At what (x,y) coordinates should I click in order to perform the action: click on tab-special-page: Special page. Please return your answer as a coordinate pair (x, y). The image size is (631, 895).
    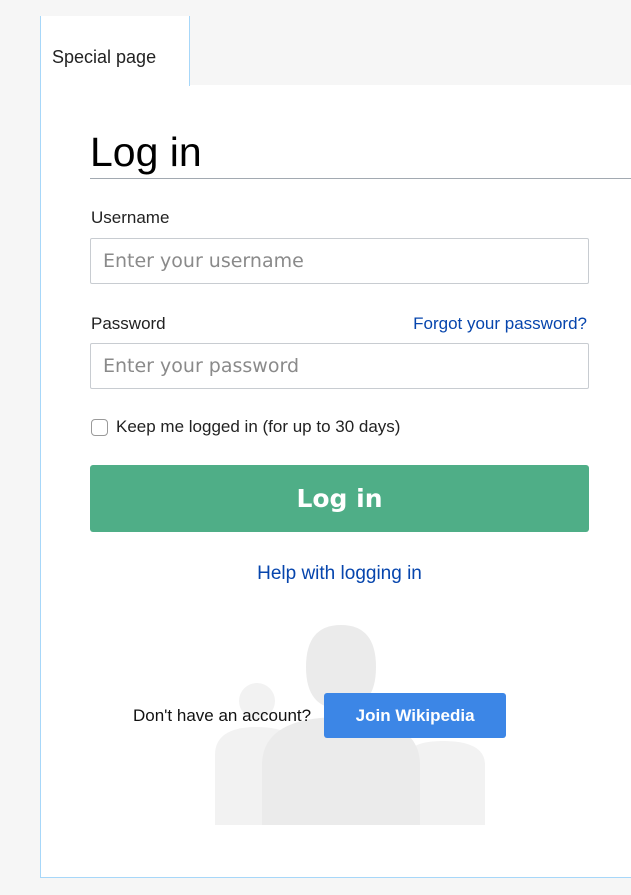
    Looking at the image, I should click on (115, 51).